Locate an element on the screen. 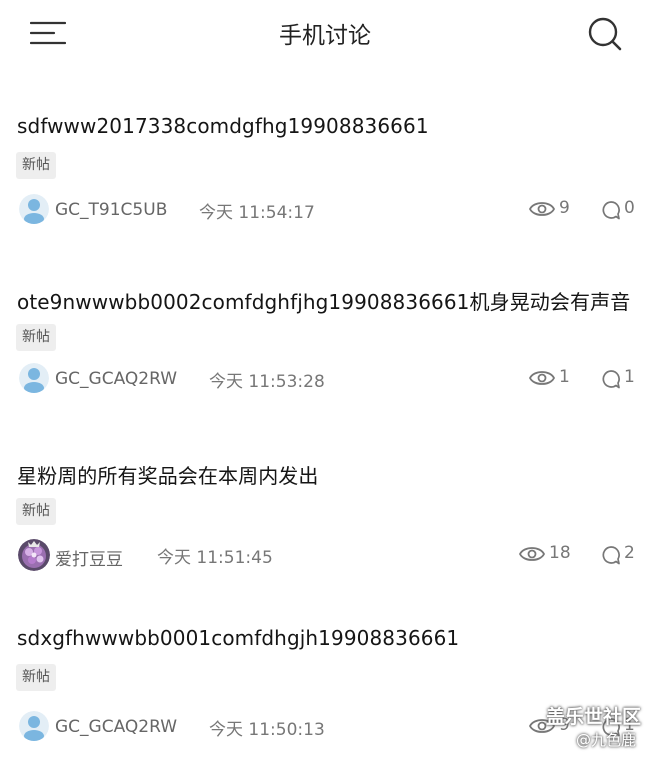 The height and width of the screenshot is (776, 650). post-title: 星粉周的所有奖品会在本周内发出 is located at coordinates (168, 474).